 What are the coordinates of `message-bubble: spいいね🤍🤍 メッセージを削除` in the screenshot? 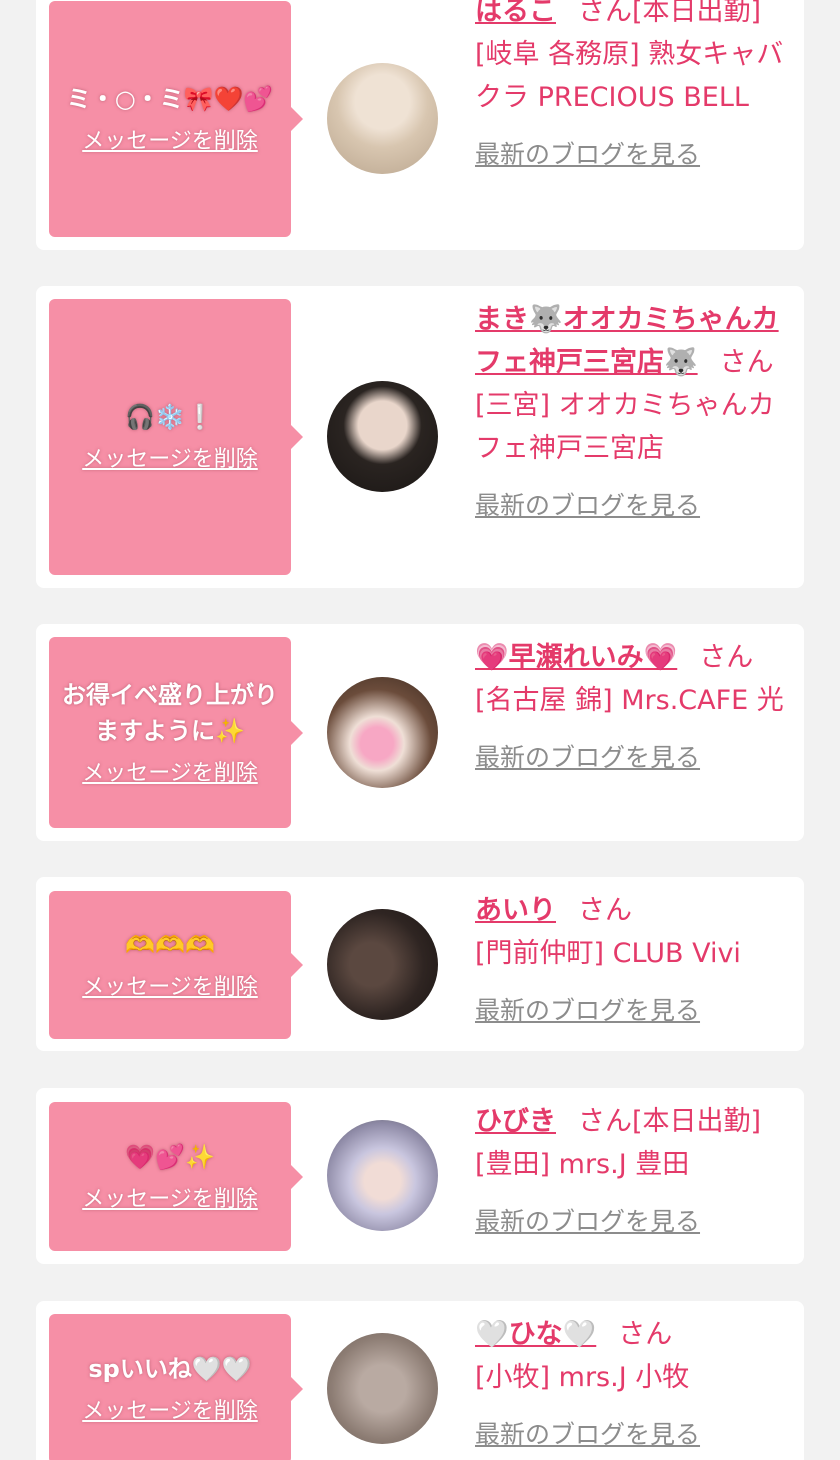 It's located at (176, 1387).